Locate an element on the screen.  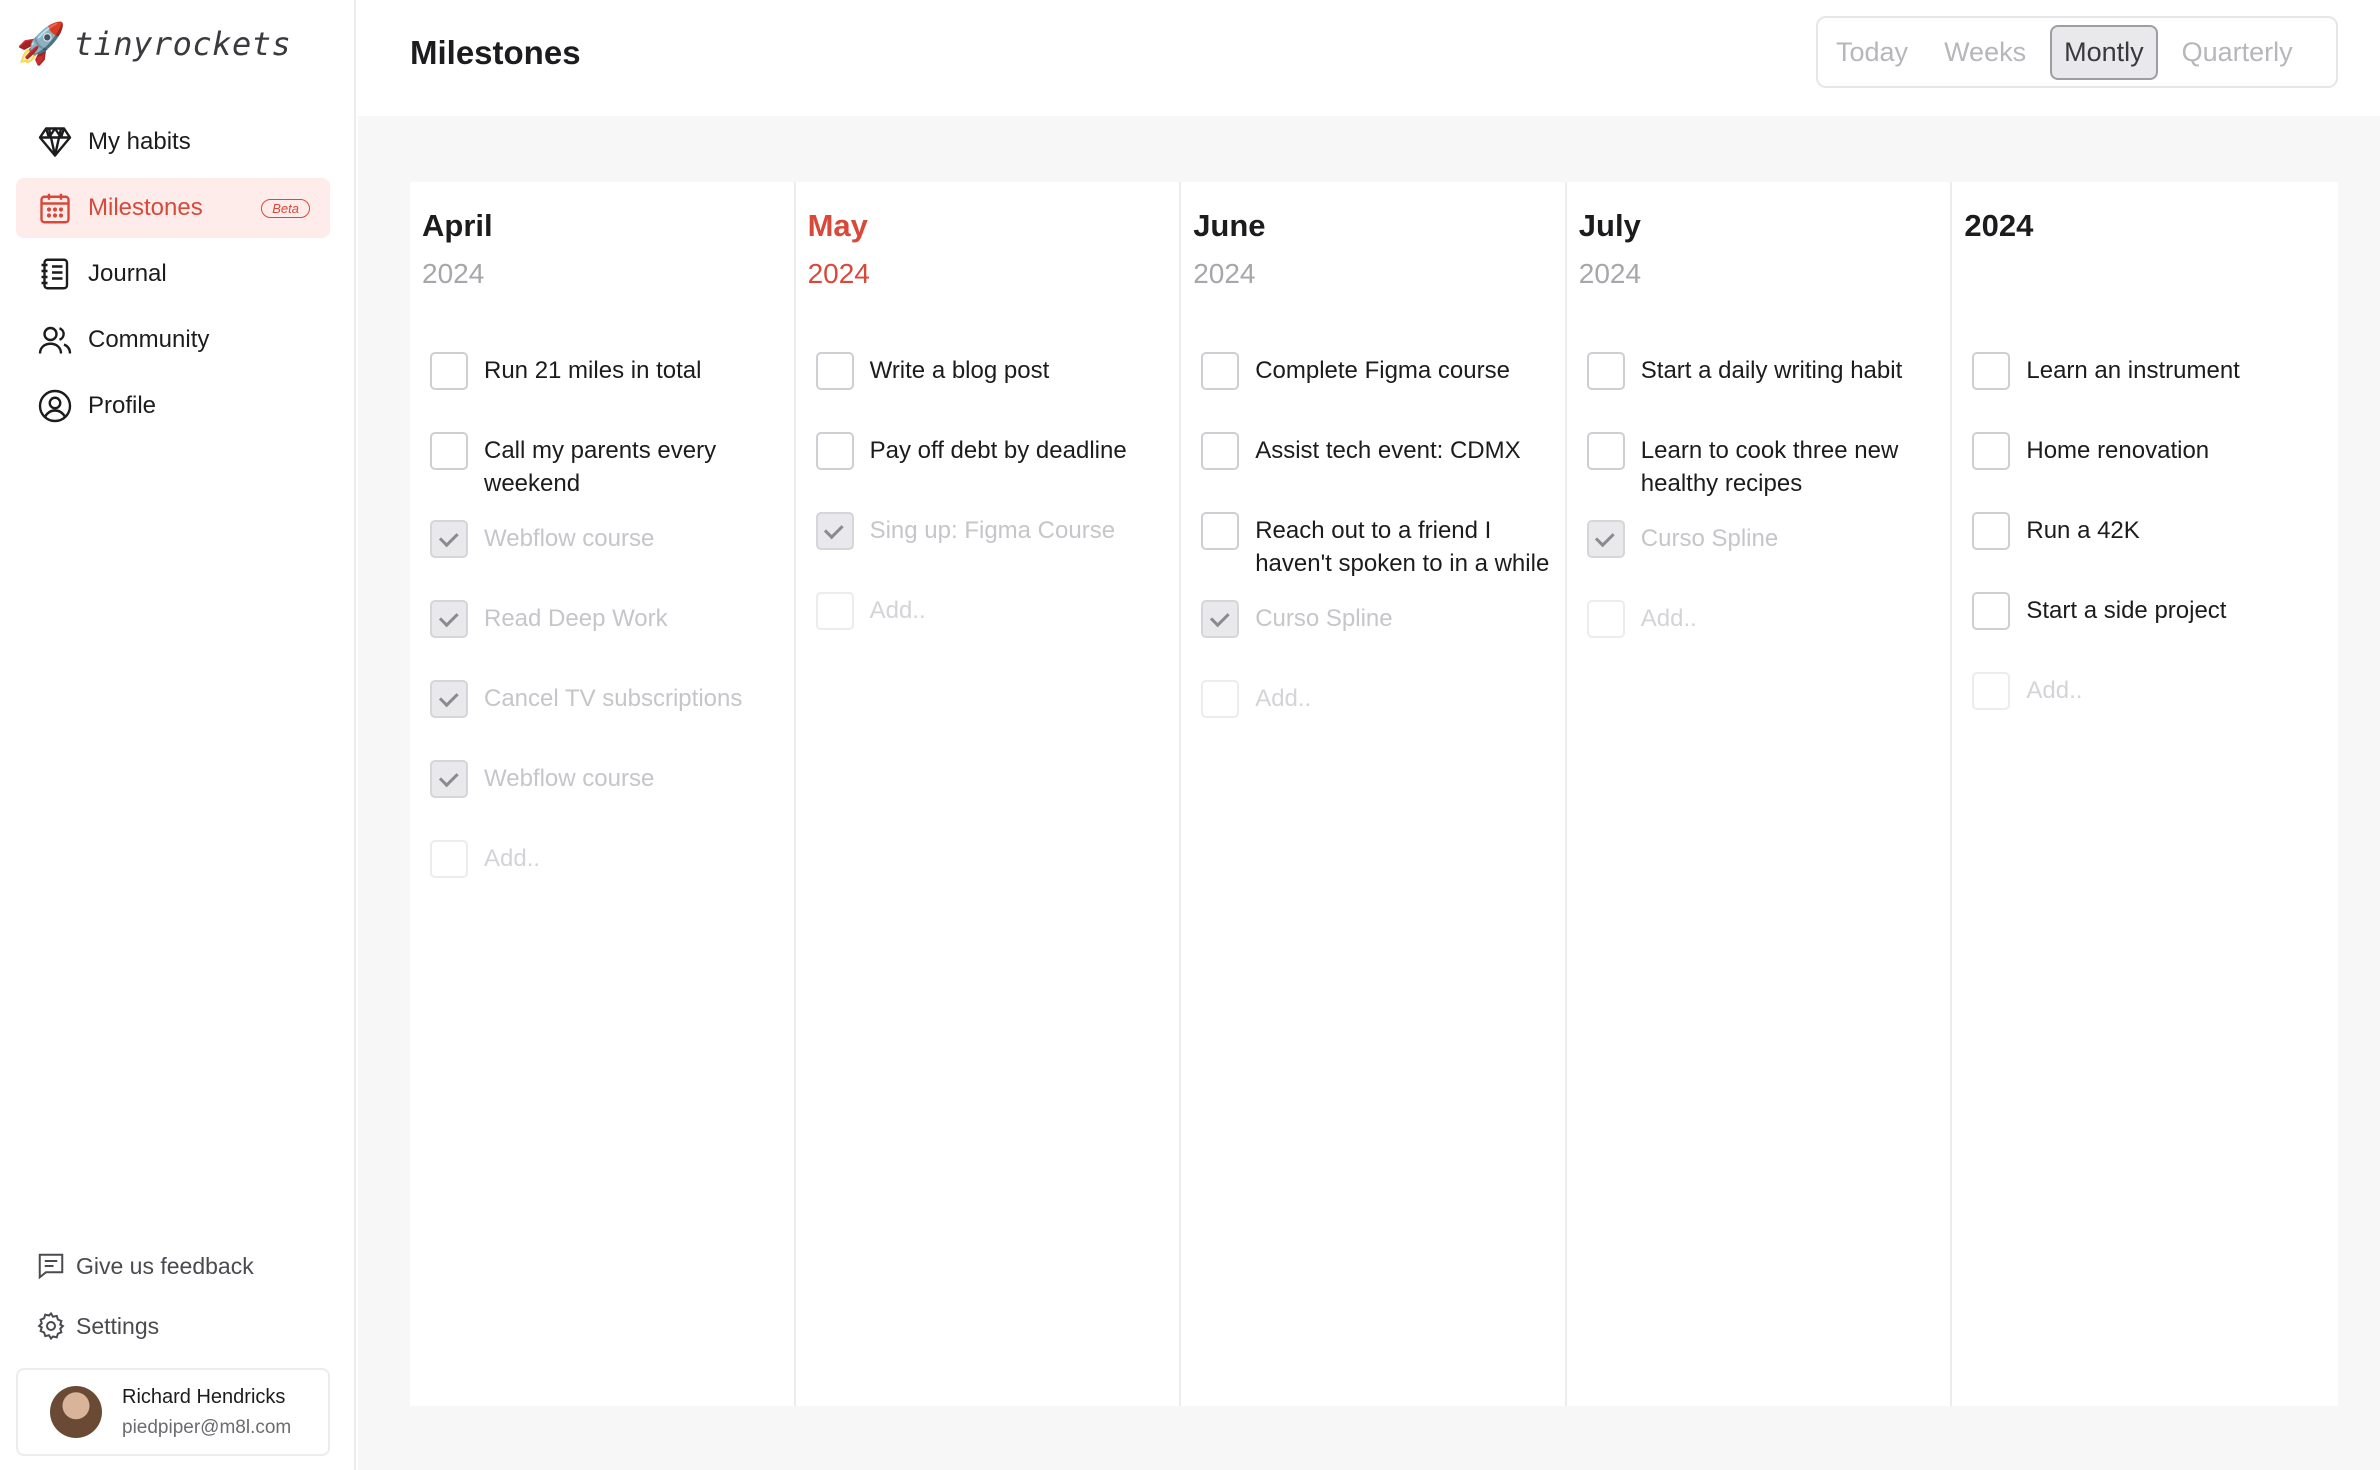
task-item: Assist tech event: CDMX is located at coordinates (1379, 460).